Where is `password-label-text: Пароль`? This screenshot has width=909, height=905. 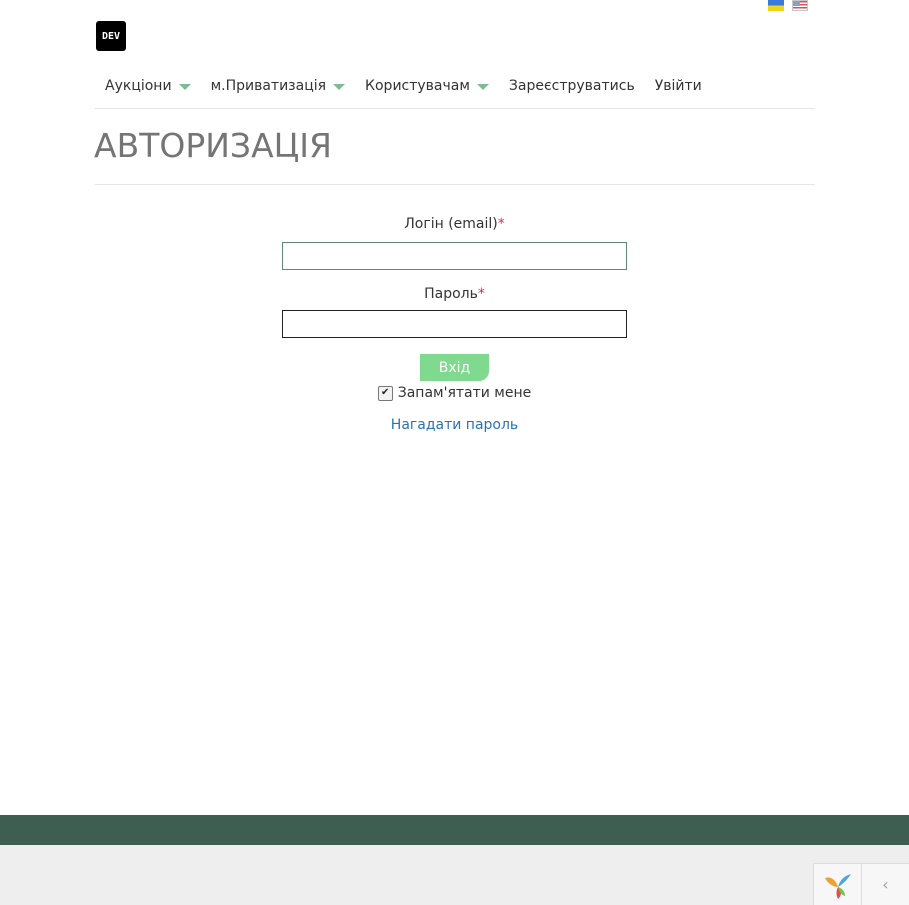
password-label-text: Пароль is located at coordinates (451, 294).